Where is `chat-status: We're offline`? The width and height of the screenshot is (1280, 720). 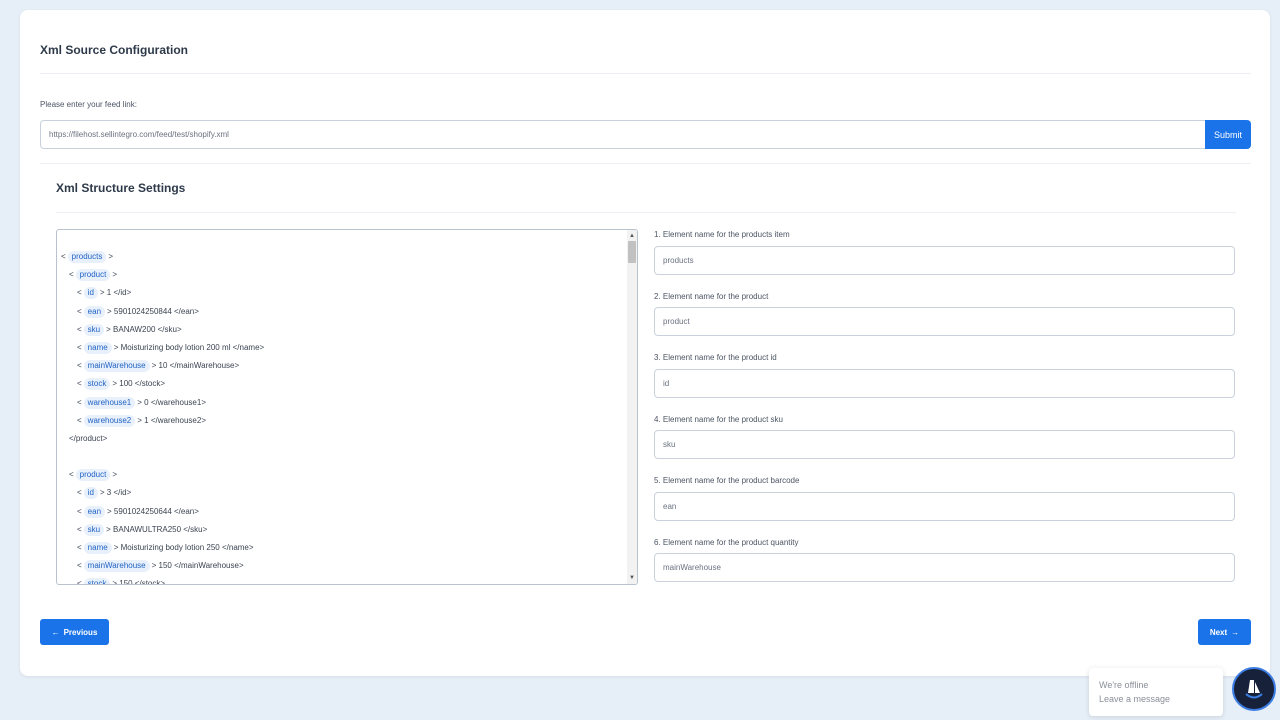
chat-status: We're offline is located at coordinates (1124, 685).